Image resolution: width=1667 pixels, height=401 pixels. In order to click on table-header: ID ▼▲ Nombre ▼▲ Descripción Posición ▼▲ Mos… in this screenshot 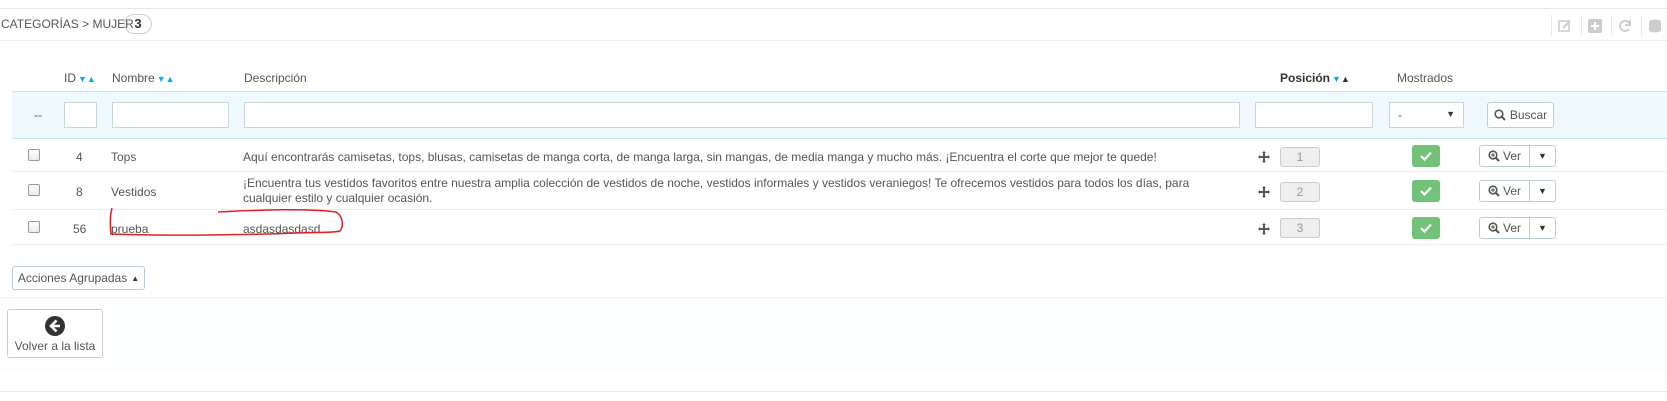, I will do `click(839, 67)`.